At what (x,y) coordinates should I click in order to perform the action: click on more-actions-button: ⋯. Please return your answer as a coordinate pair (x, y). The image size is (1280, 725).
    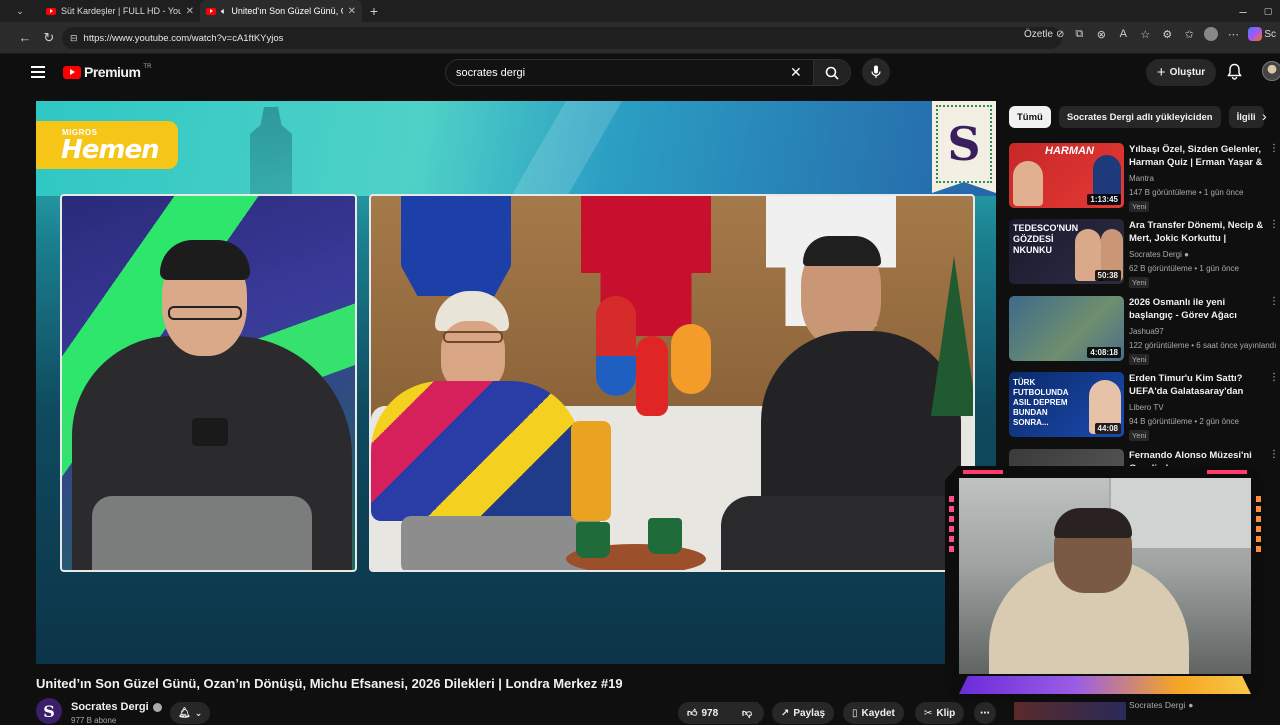
    Looking at the image, I should click on (985, 713).